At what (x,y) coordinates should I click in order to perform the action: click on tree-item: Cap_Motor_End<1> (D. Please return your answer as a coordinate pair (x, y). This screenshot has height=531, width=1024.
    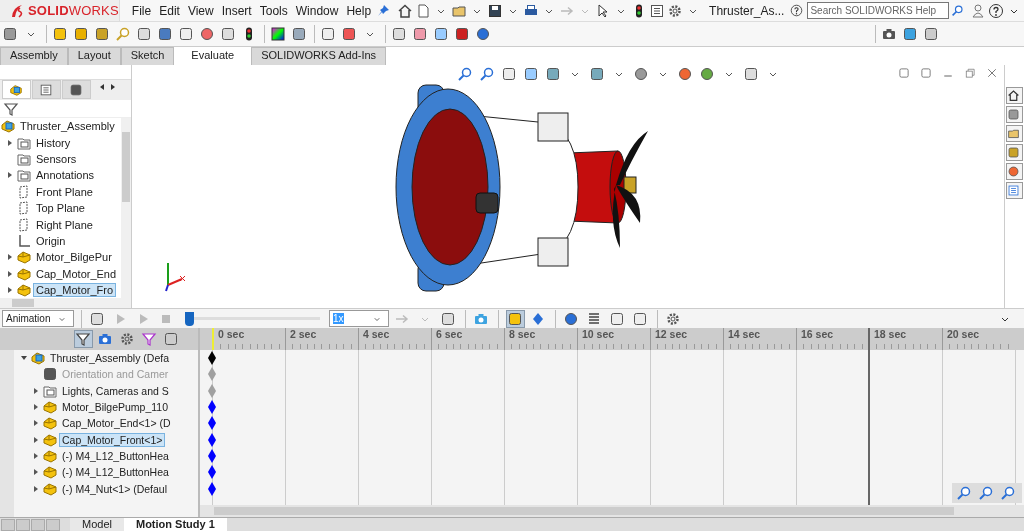
    Looking at the image, I should click on (116, 423).